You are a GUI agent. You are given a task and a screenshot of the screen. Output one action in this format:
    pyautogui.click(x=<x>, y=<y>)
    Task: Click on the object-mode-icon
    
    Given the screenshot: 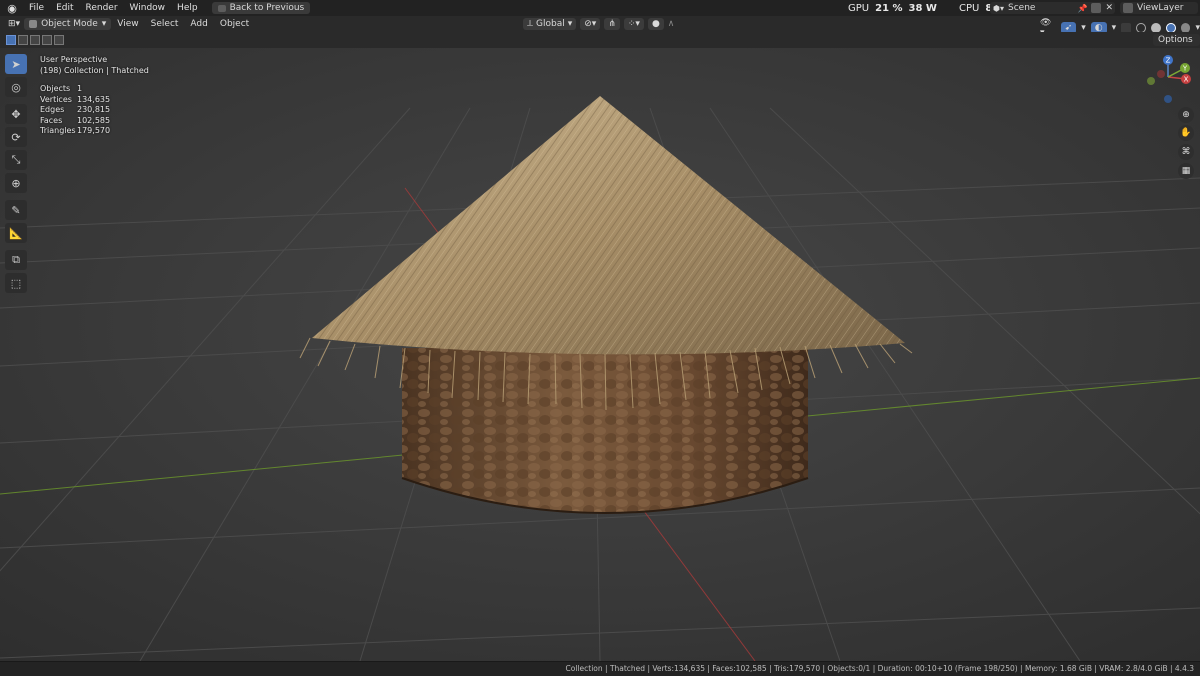 What is the action you would take?
    pyautogui.click(x=33, y=24)
    